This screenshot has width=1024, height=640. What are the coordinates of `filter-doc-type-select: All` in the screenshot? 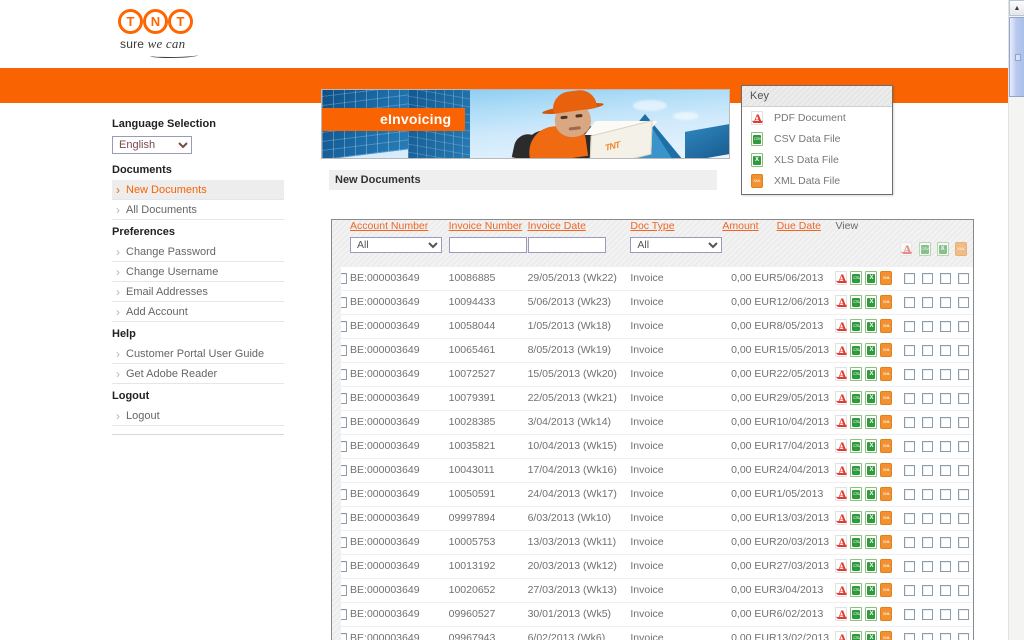 It's located at (676, 245).